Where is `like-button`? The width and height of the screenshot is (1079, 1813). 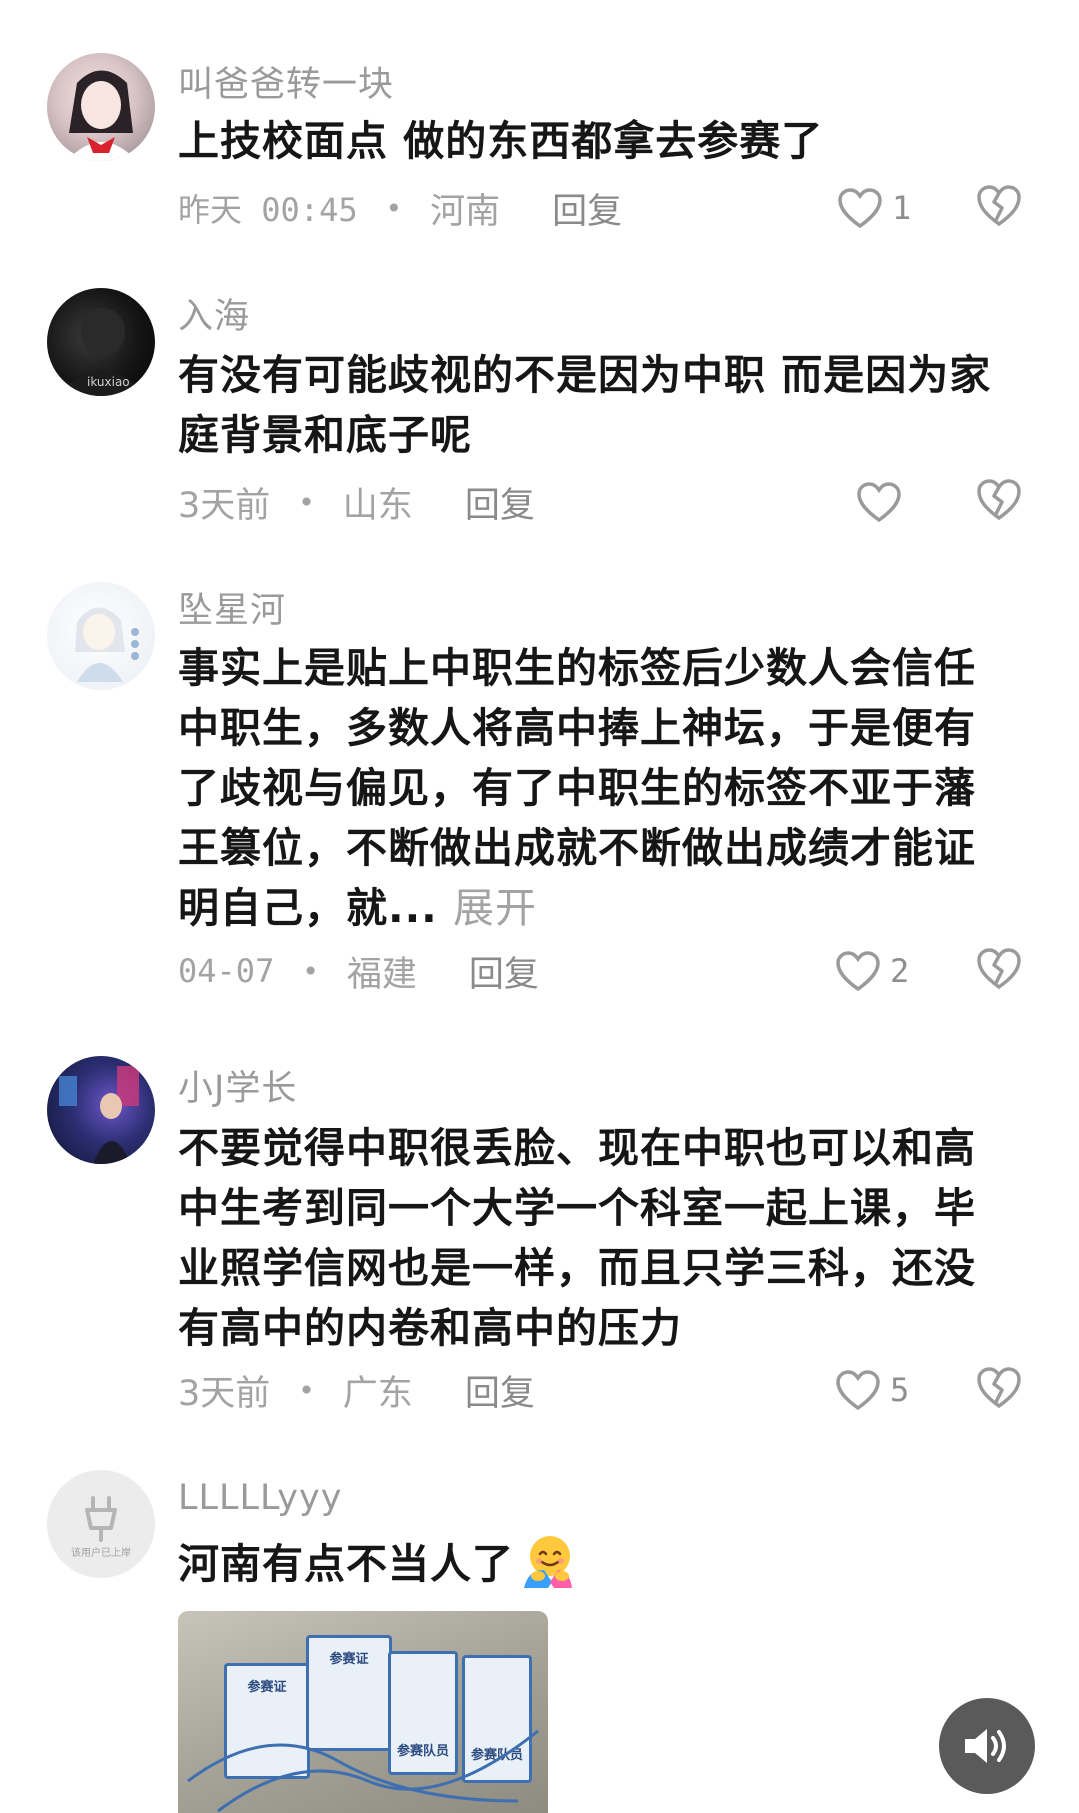 like-button is located at coordinates (879, 502).